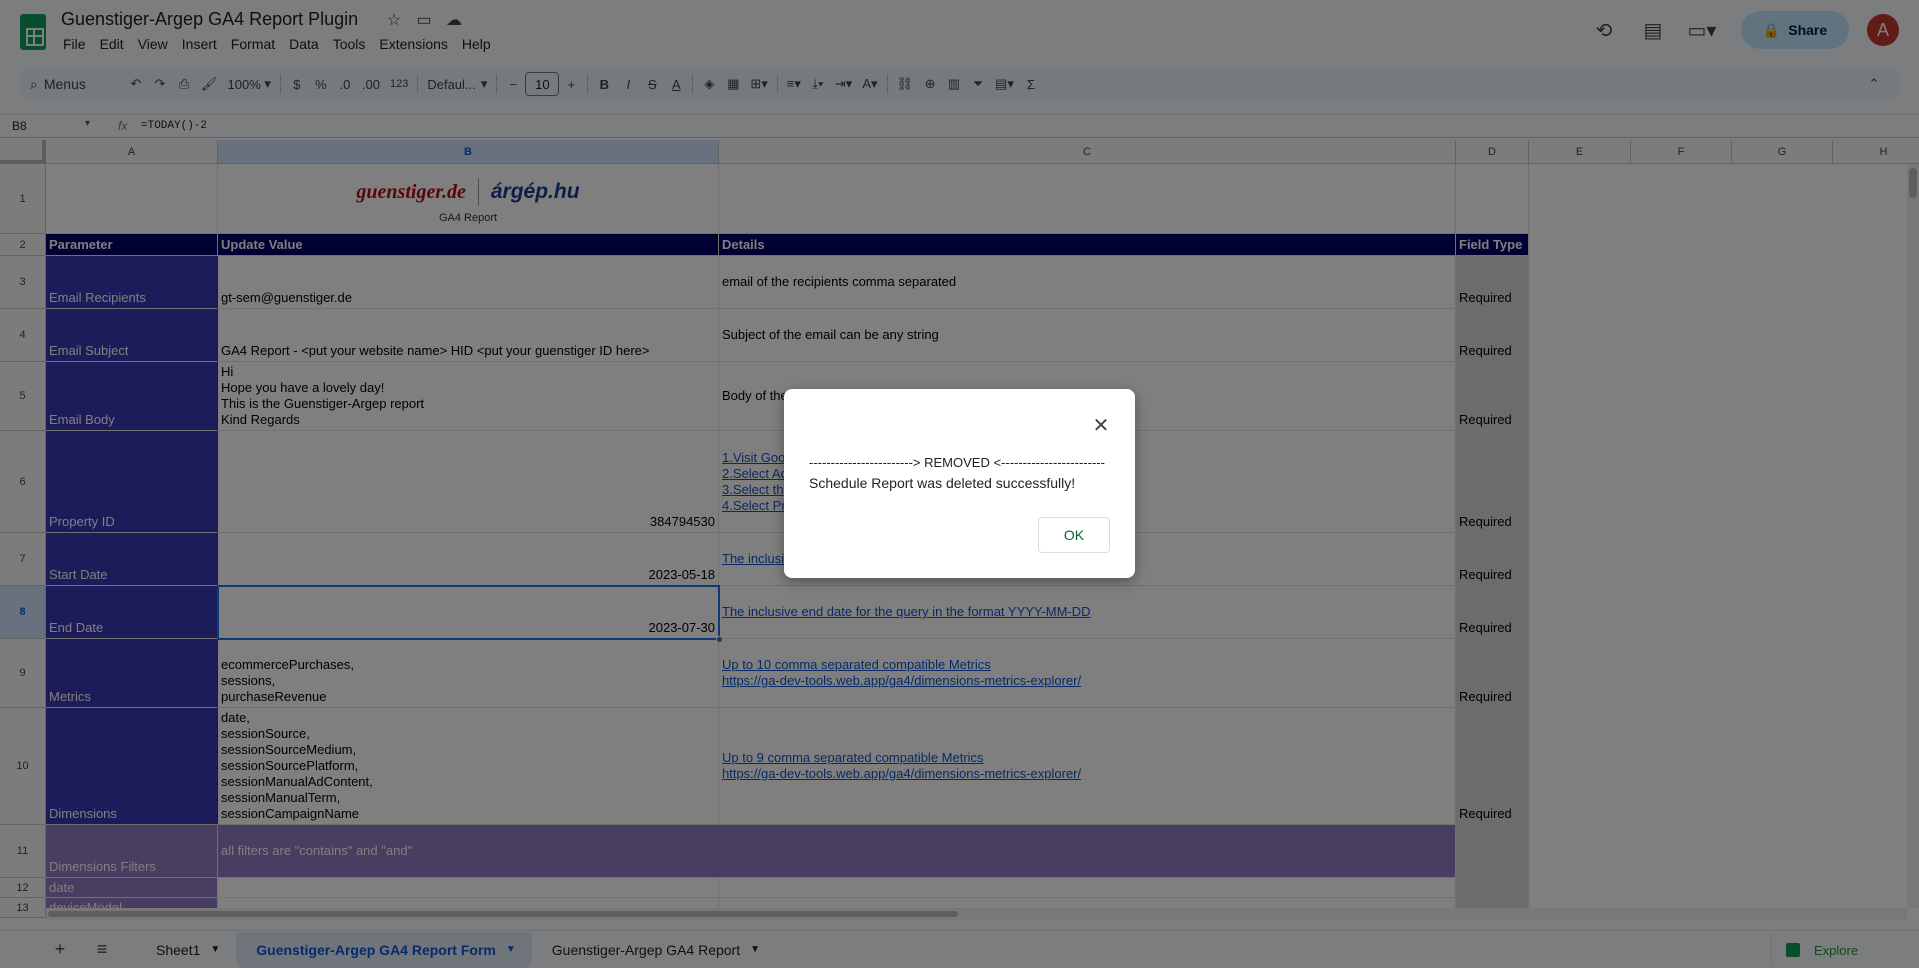  I want to click on close-icon: ✕, so click(1101, 426).